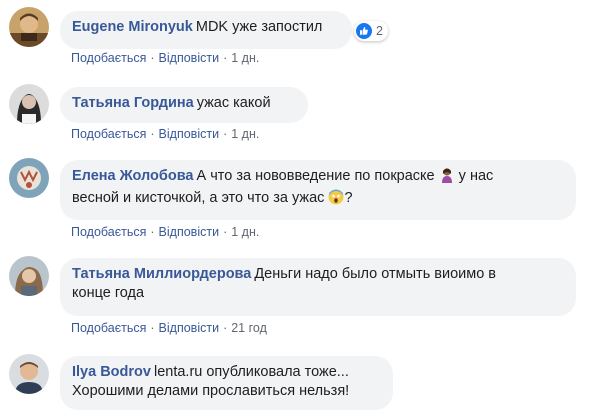 This screenshot has height=417, width=615. Describe the element at coordinates (259, 27) in the screenshot. I see `comment-text: MDK уже запостил` at that location.